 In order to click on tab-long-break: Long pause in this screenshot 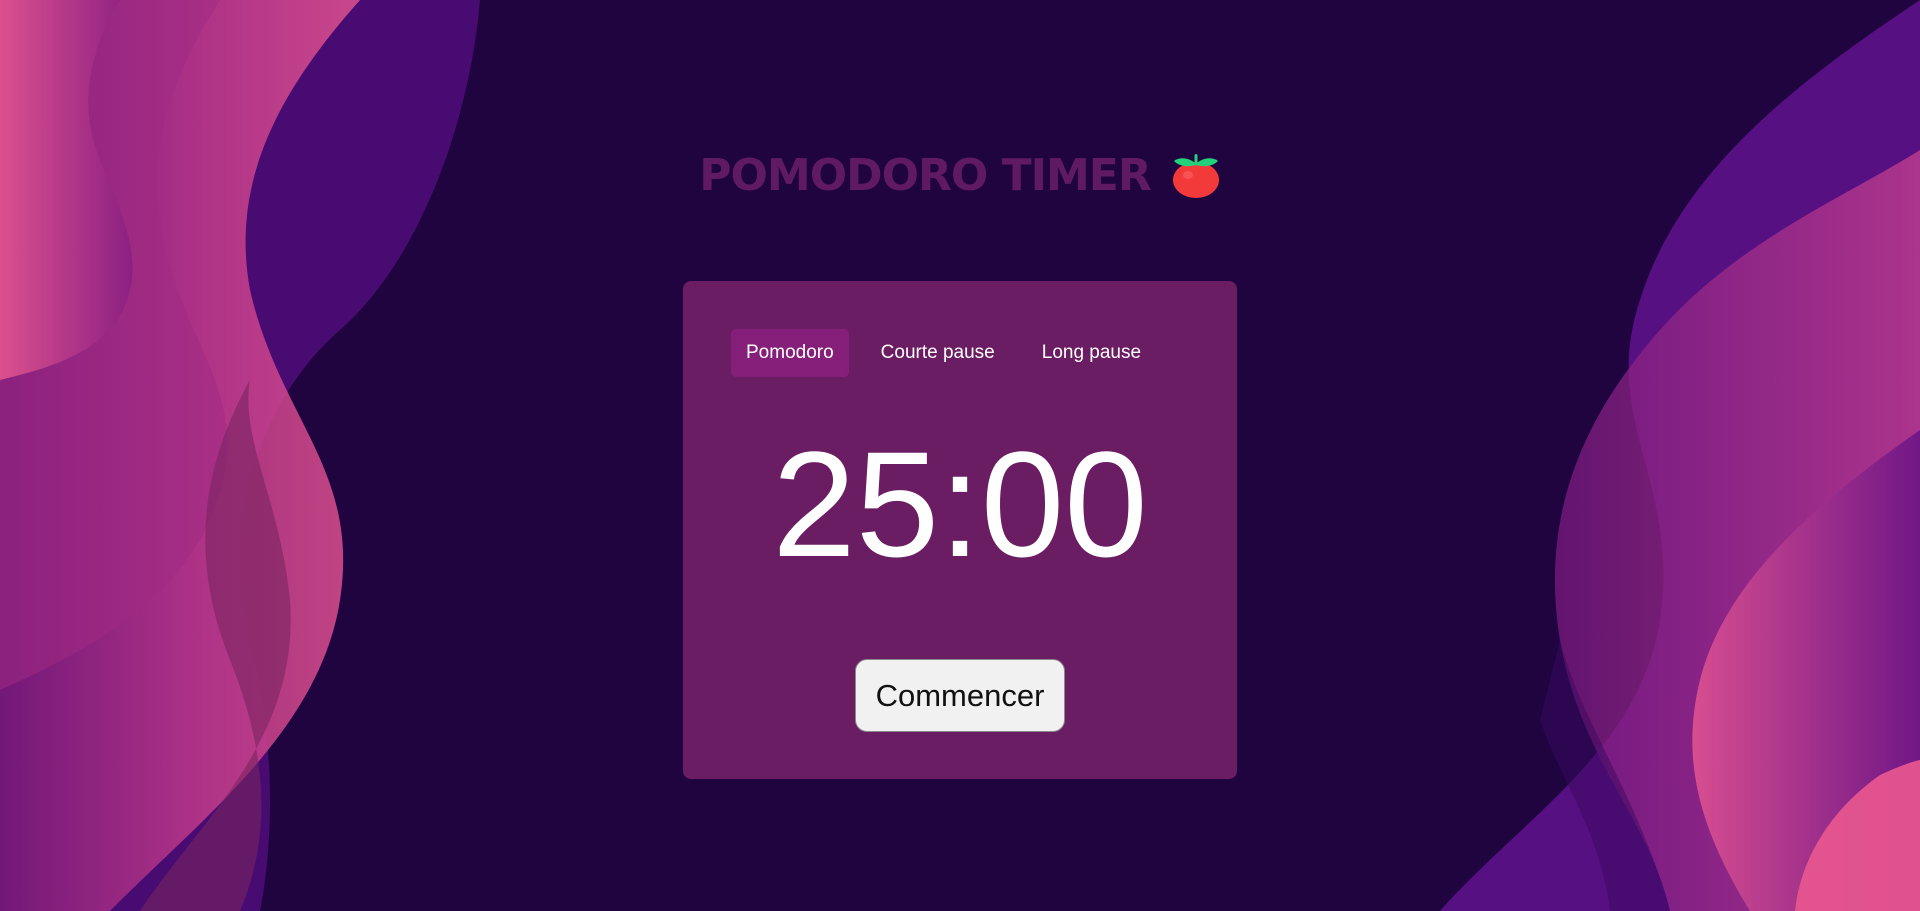, I will do `click(1091, 353)`.